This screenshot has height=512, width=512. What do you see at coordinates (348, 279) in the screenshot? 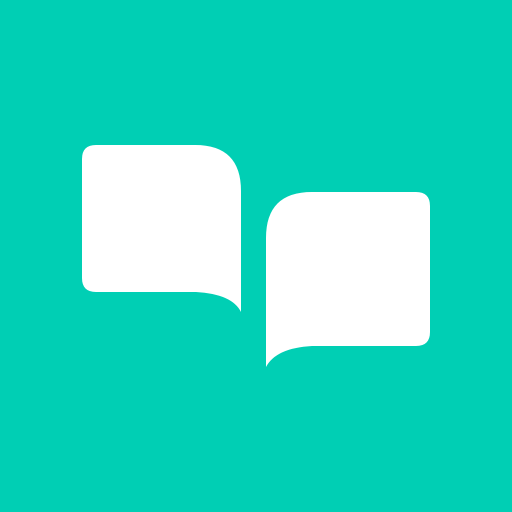
I see `right-speech-bubble` at bounding box center [348, 279].